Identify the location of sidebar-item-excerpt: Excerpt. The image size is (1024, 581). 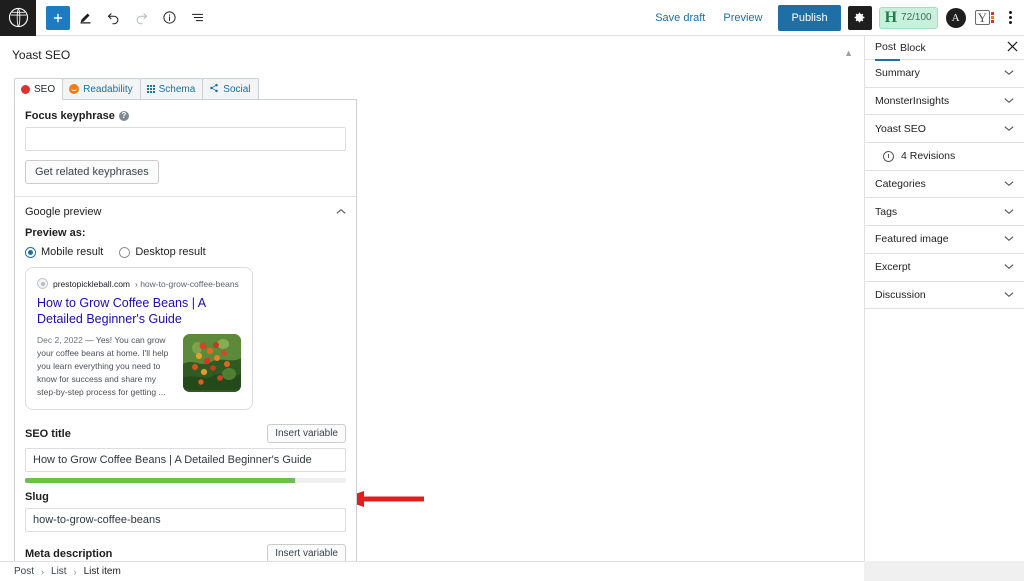
(944, 268).